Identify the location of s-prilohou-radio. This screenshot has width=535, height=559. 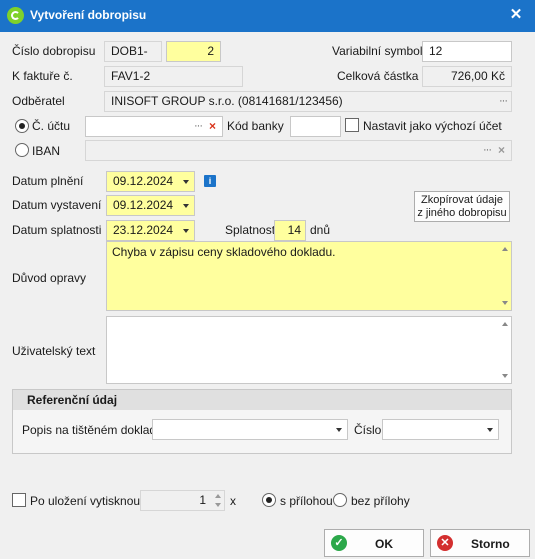
(269, 500).